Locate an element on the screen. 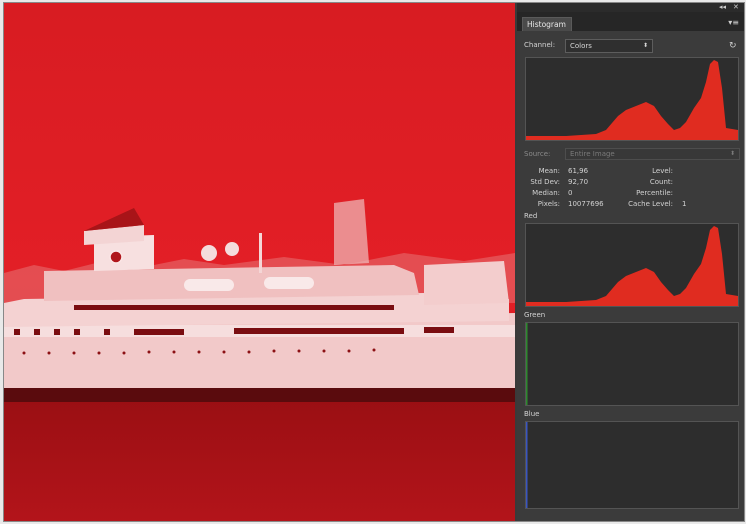 The width and height of the screenshot is (746, 524). median-value: 0 is located at coordinates (570, 193).